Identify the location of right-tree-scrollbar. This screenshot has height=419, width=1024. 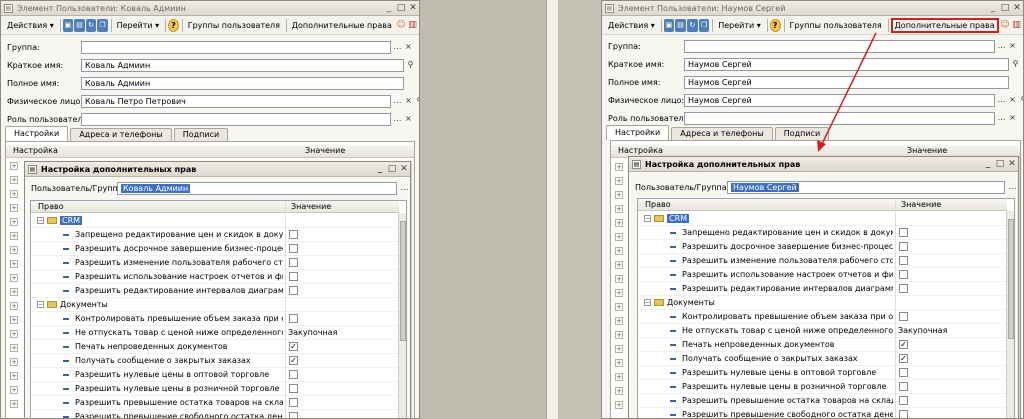
(1010, 314).